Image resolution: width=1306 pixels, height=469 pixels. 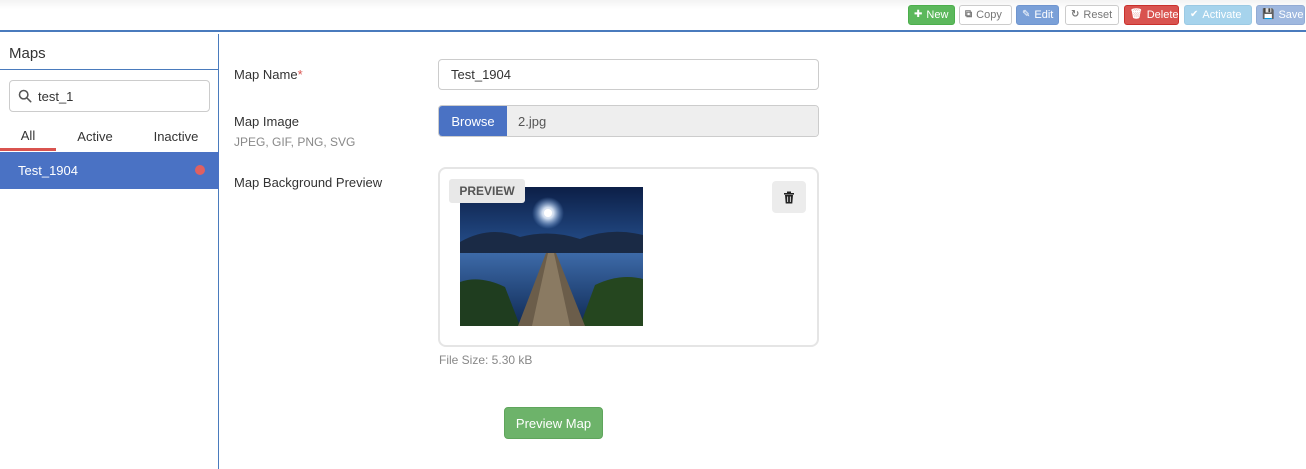 I want to click on preview-map-button: Preview Map, so click(x=553, y=423).